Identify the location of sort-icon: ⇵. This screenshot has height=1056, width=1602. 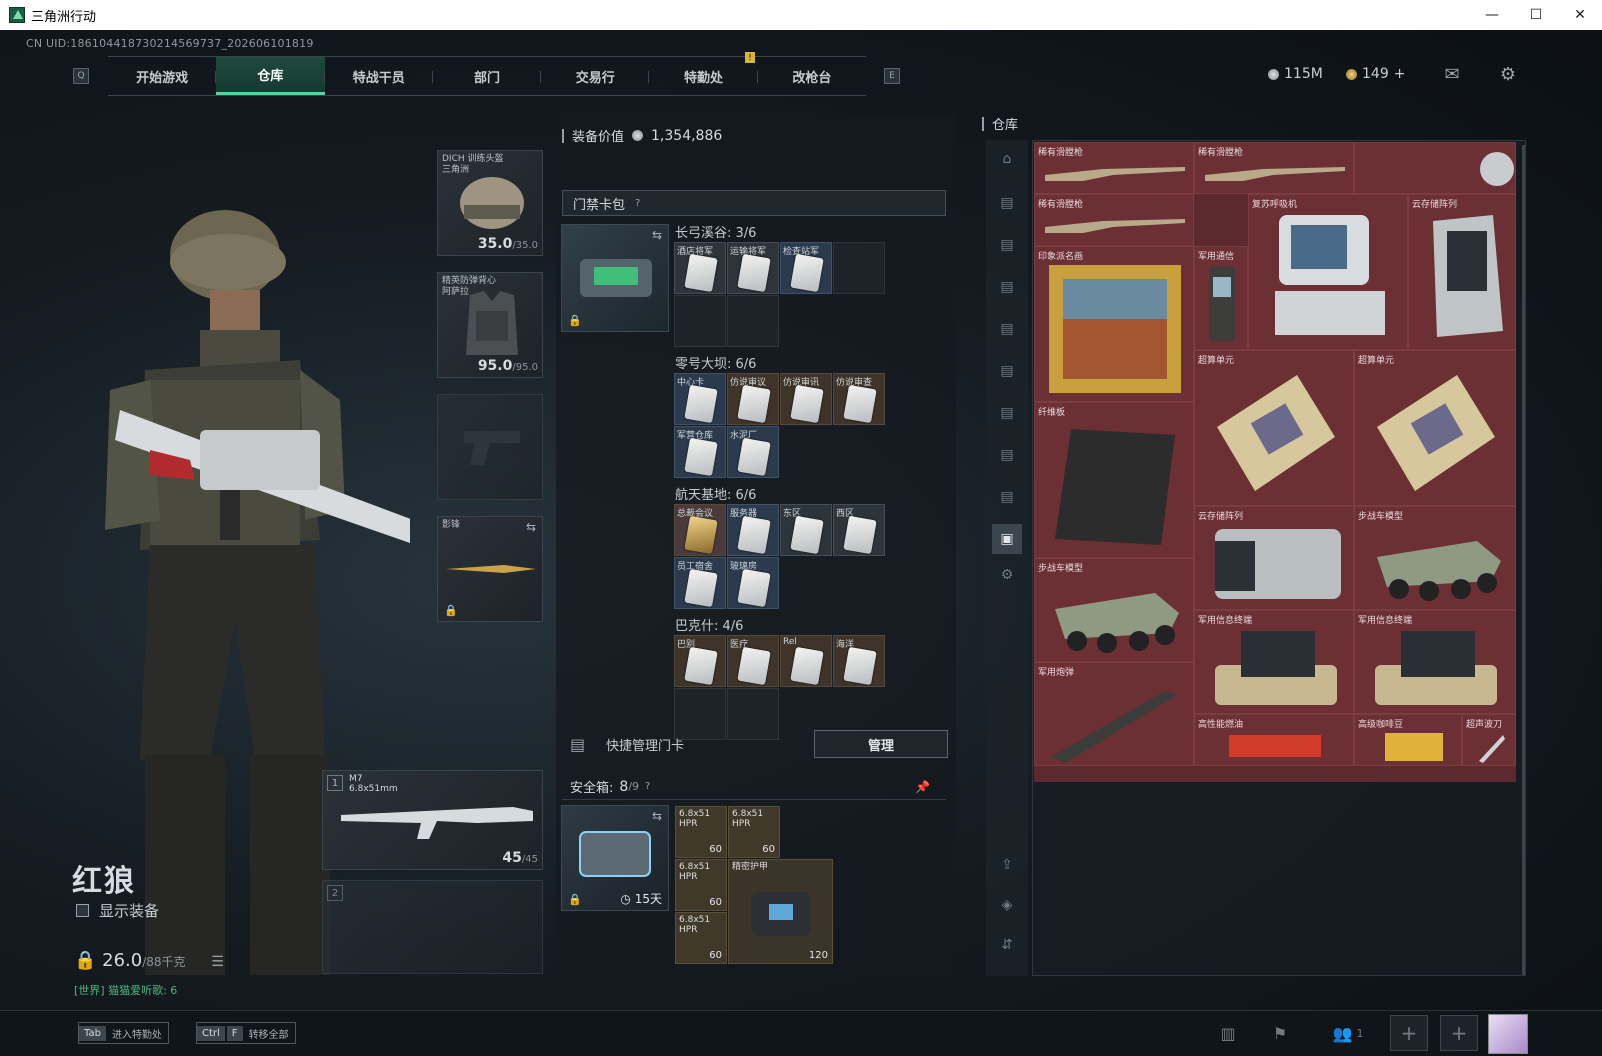
(1007, 945).